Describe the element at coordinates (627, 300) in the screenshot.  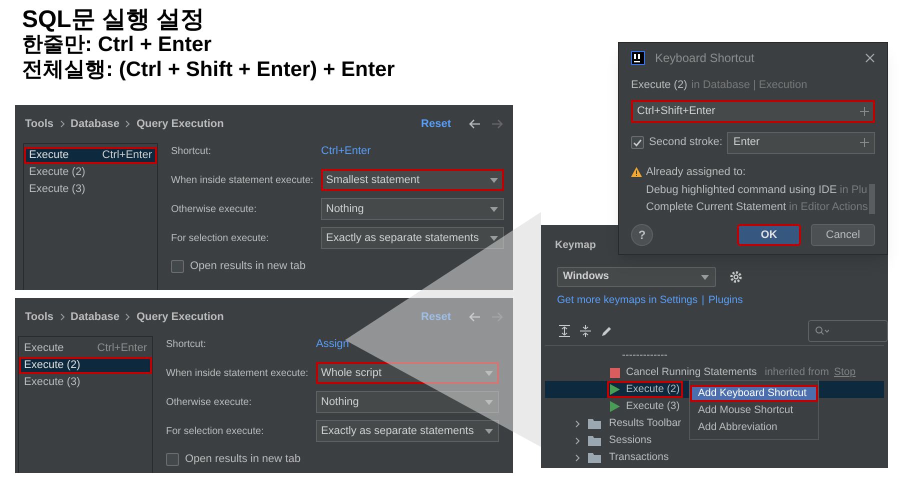
I see `link: Get more keymaps in Settings` at that location.